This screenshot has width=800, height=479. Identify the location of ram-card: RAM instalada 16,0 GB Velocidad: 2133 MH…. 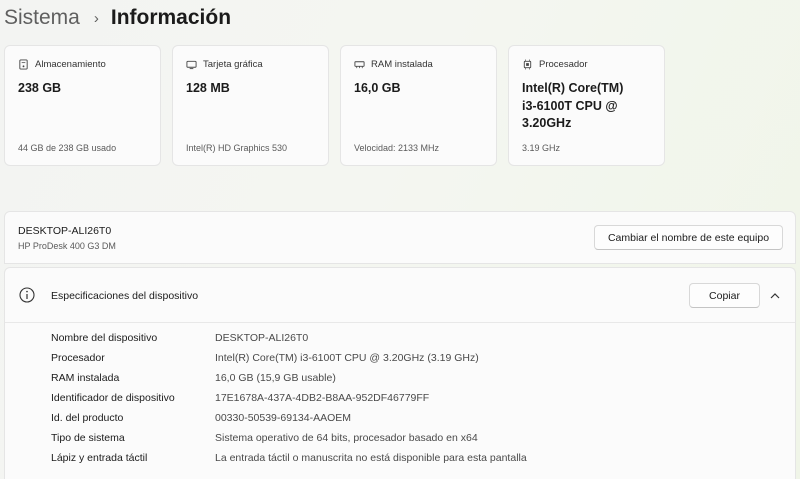
(418, 105).